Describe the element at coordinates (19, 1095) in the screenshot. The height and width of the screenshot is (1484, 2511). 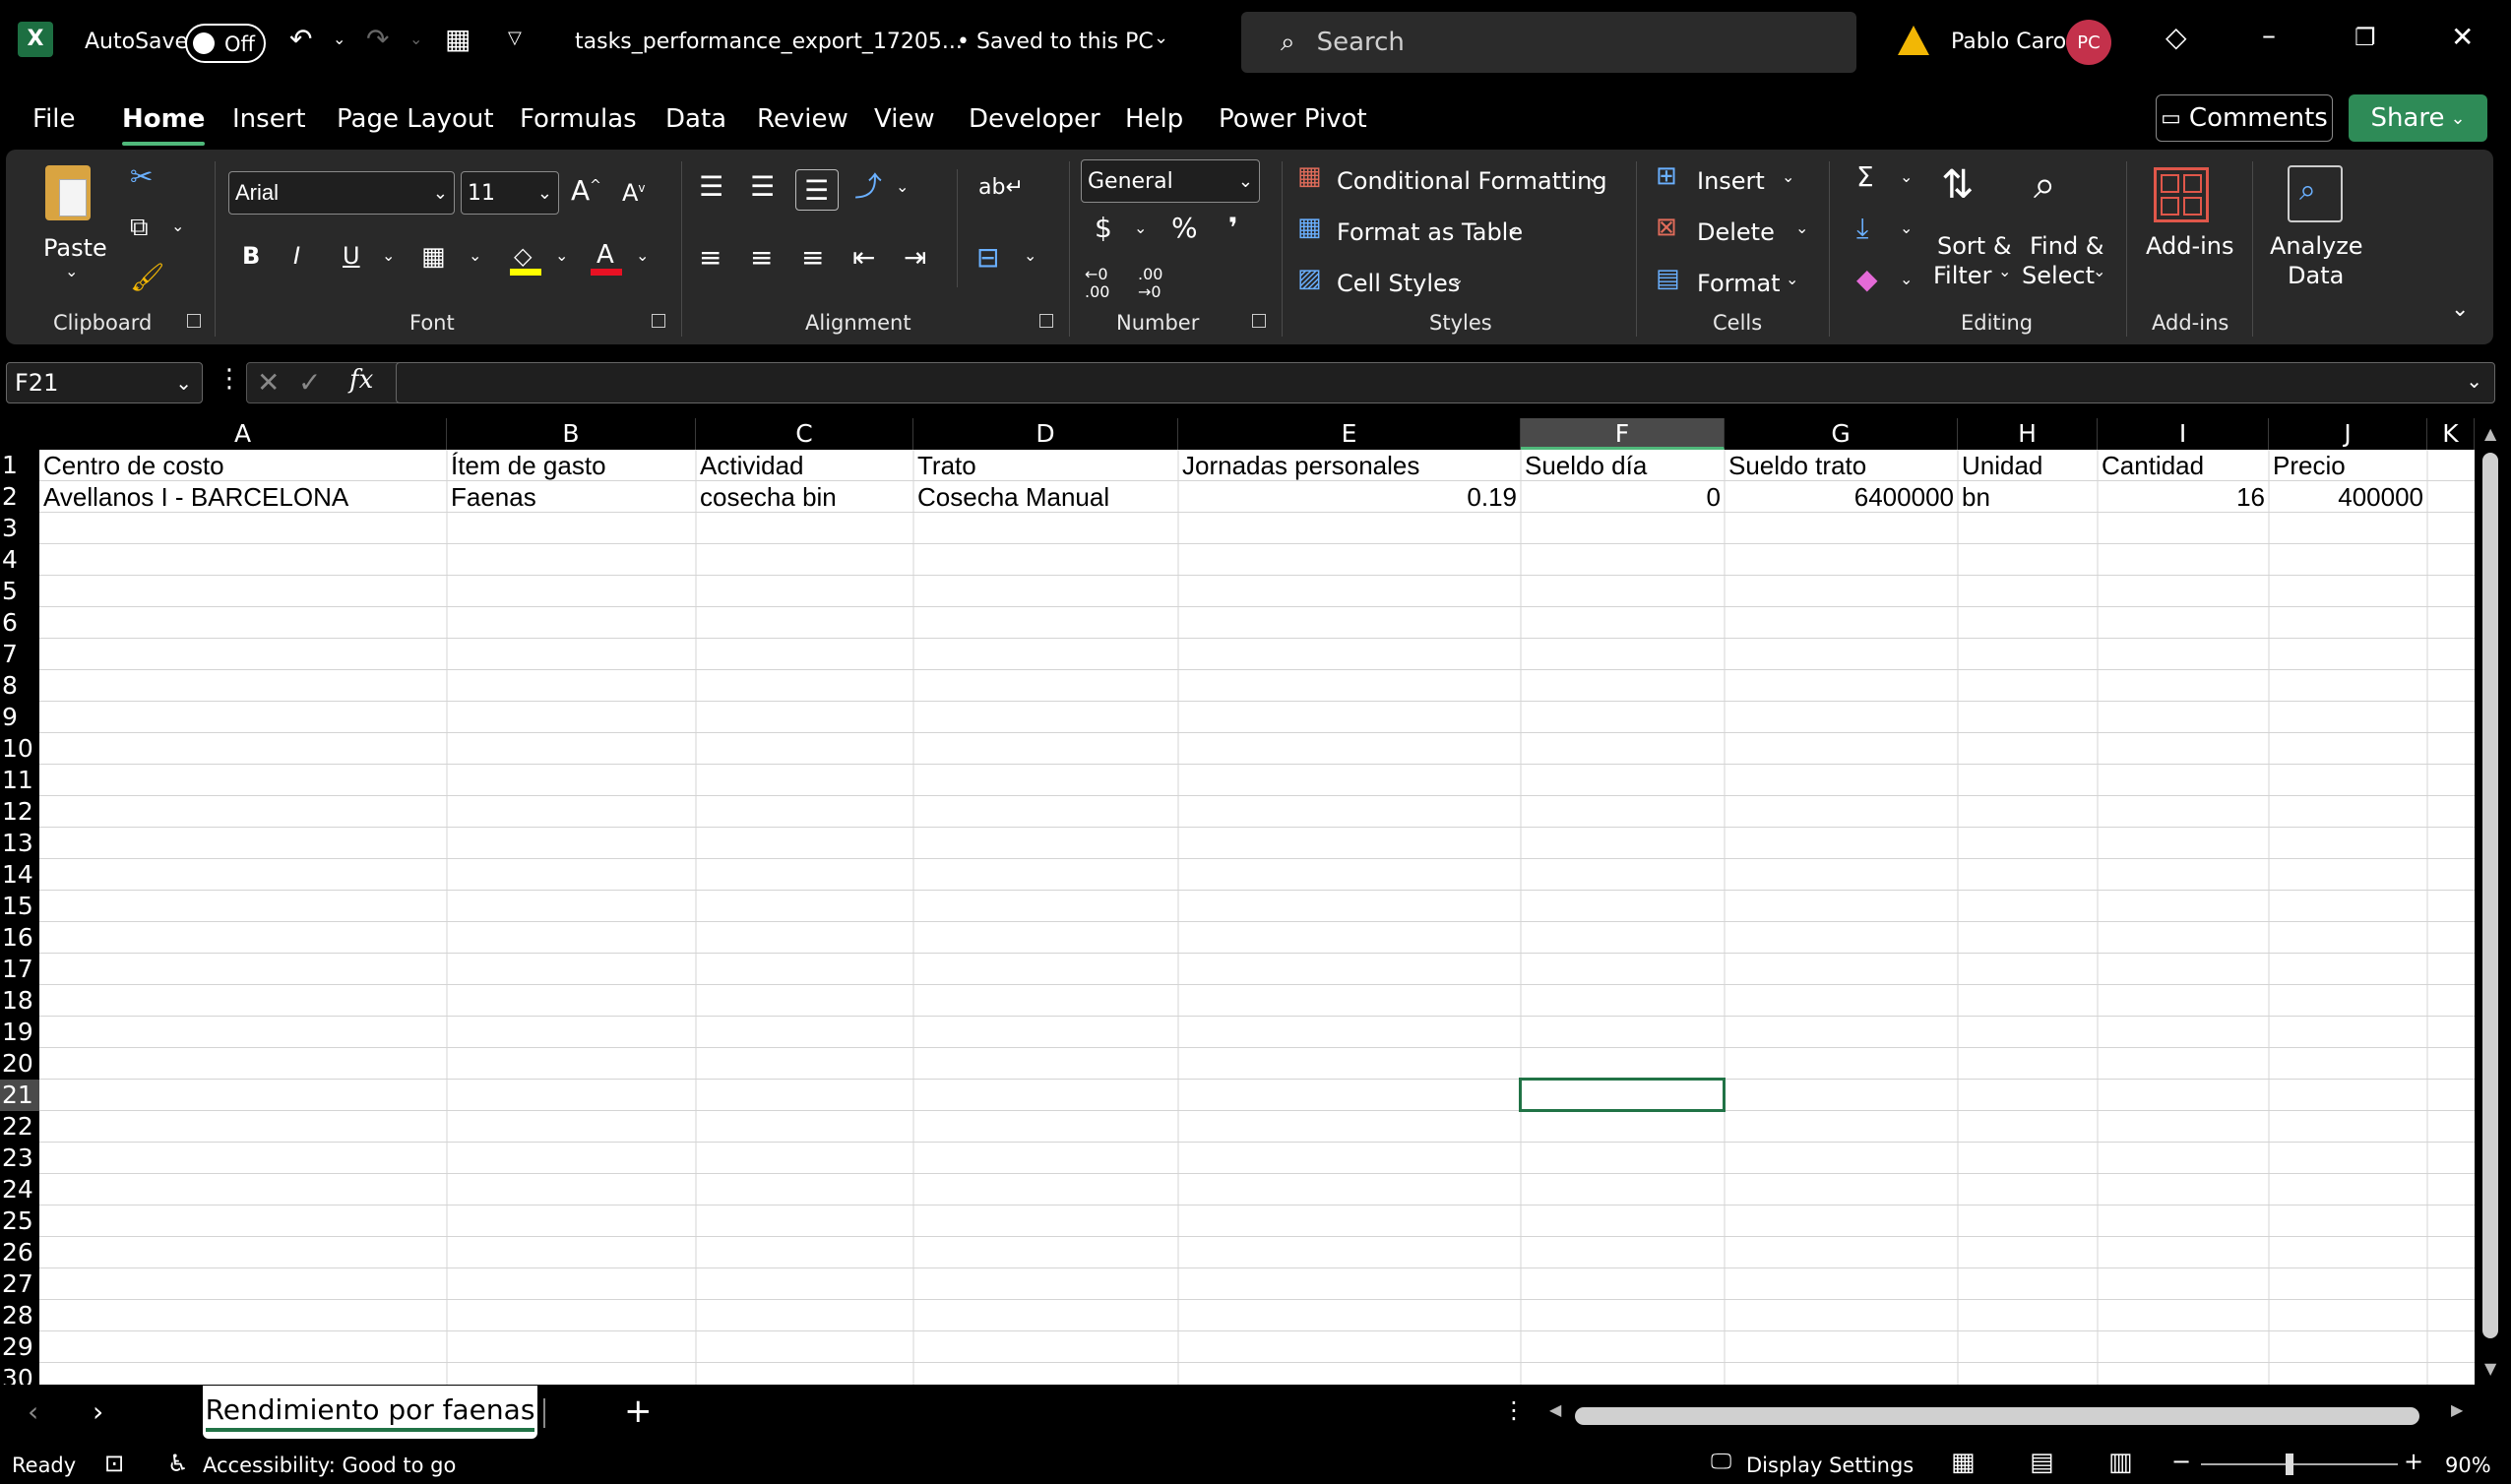
I see `row-header-21: 21` at that location.